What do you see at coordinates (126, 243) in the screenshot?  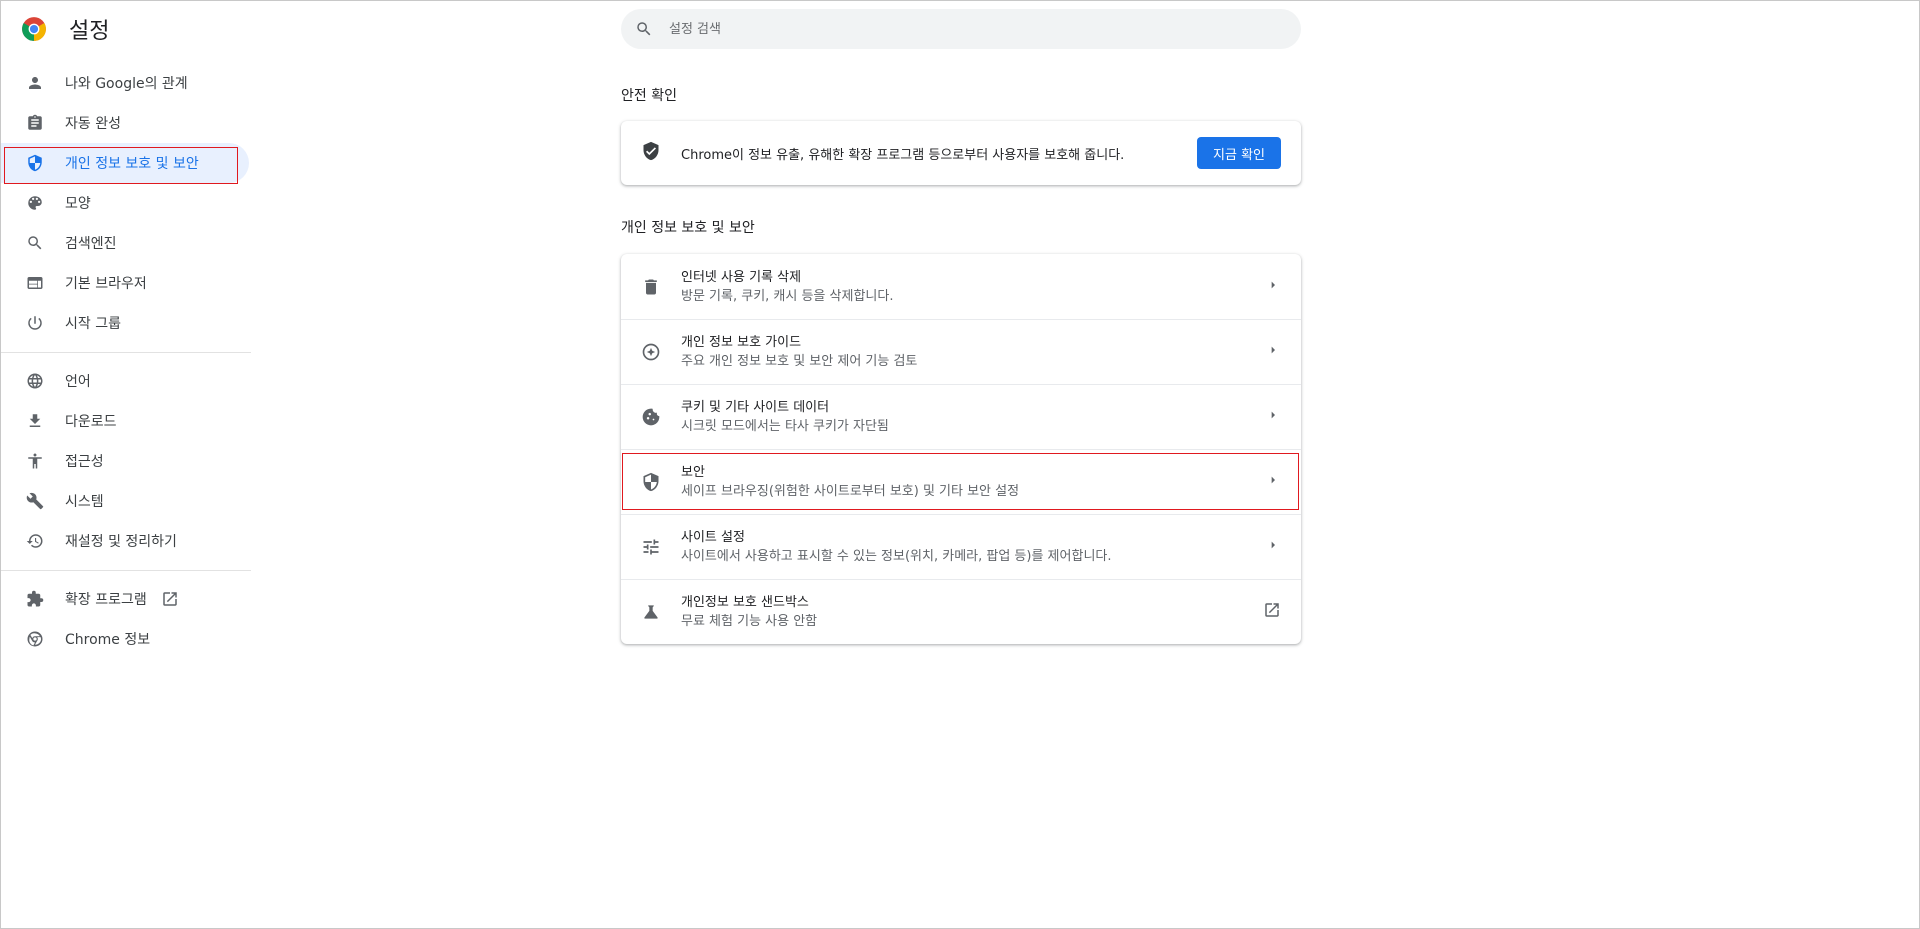 I see `sidebar-item-search-engine: 검색엔진` at bounding box center [126, 243].